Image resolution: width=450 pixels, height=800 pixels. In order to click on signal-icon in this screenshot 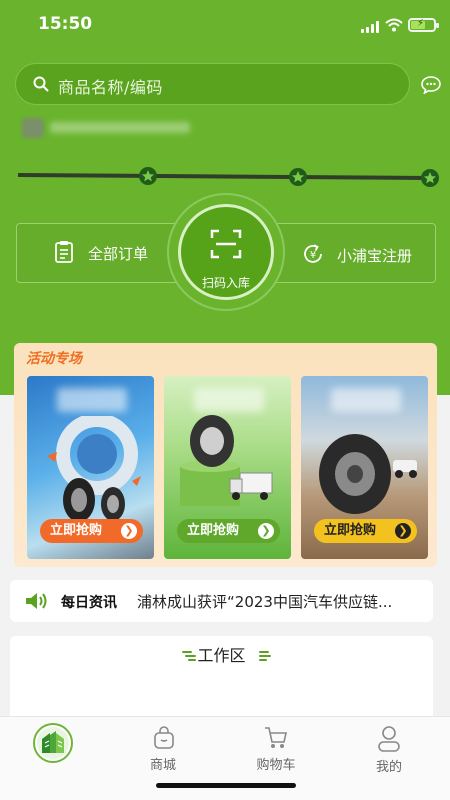, I will do `click(371, 27)`.